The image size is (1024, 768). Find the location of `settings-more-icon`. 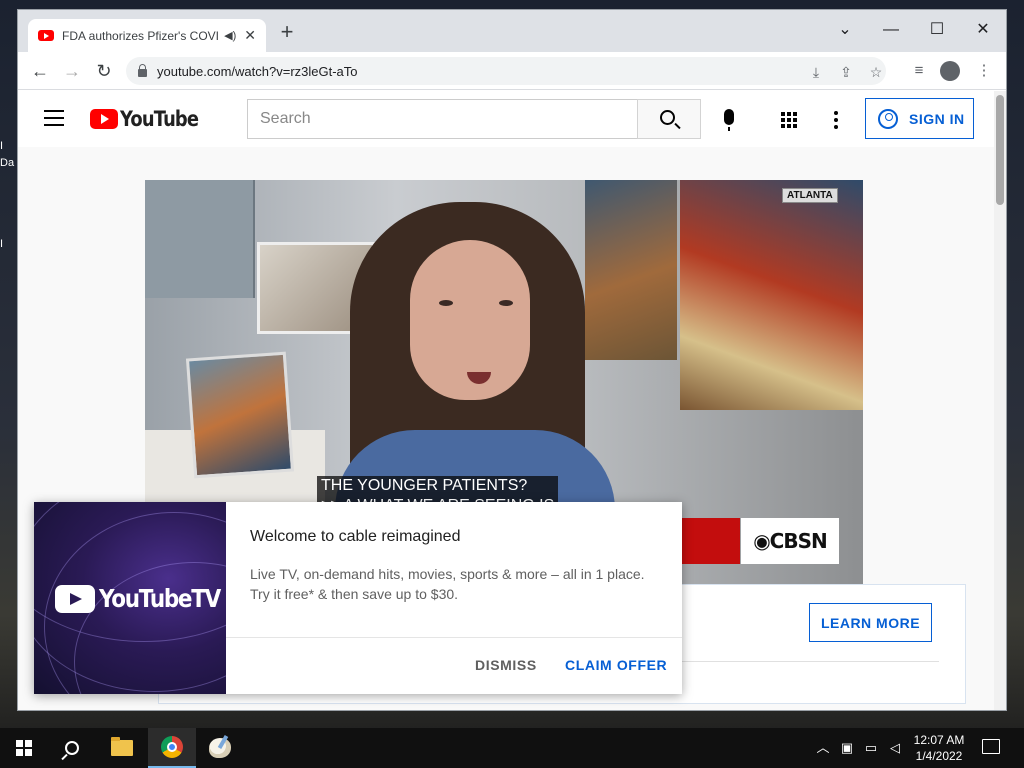

settings-more-icon is located at coordinates (836, 120).